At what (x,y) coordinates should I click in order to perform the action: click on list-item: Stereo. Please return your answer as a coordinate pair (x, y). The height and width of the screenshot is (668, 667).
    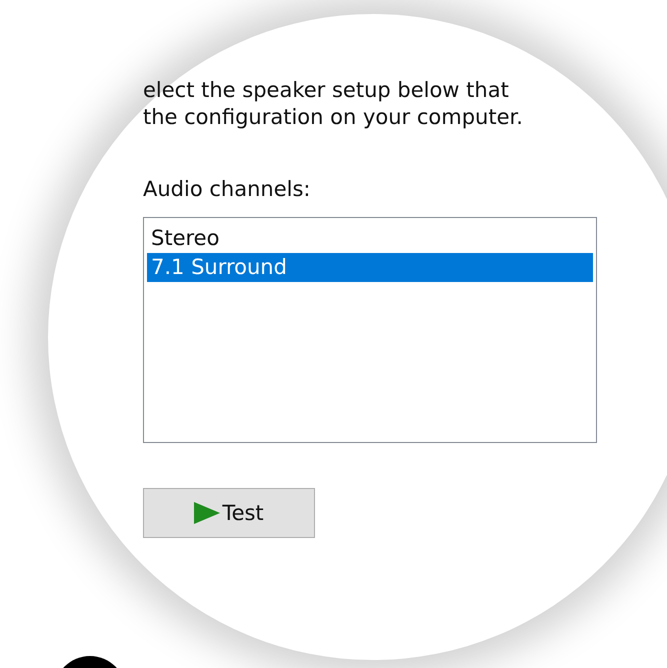
    Looking at the image, I should click on (370, 238).